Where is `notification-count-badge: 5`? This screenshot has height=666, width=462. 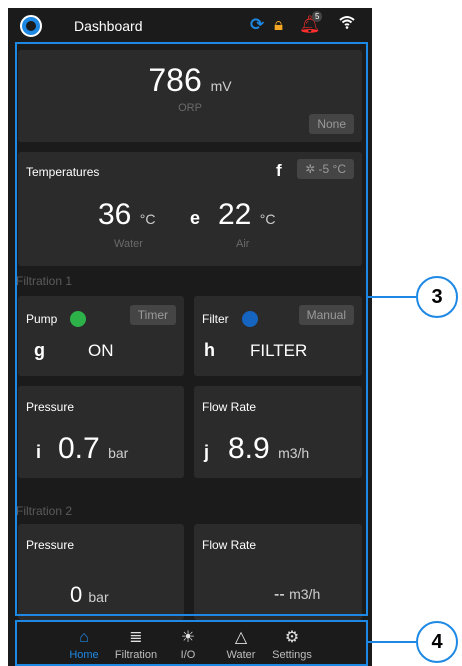 notification-count-badge: 5 is located at coordinates (317, 16).